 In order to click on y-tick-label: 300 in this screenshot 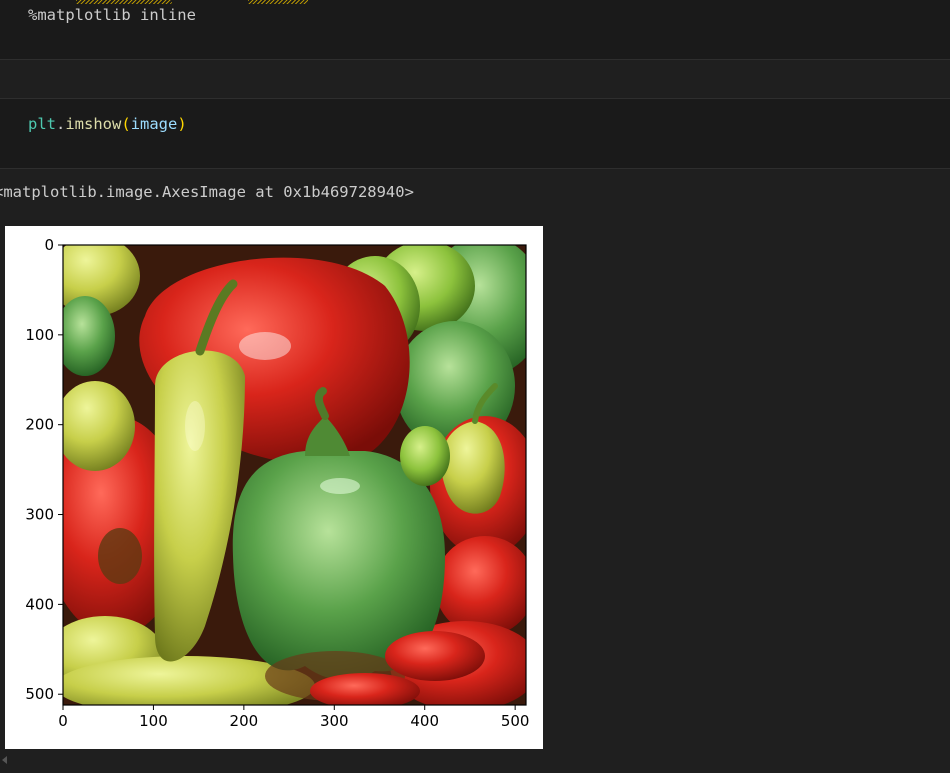, I will do `click(39, 515)`.